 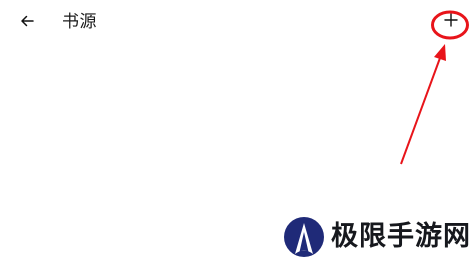 I want to click on arrow-left-icon, so click(x=27, y=22).